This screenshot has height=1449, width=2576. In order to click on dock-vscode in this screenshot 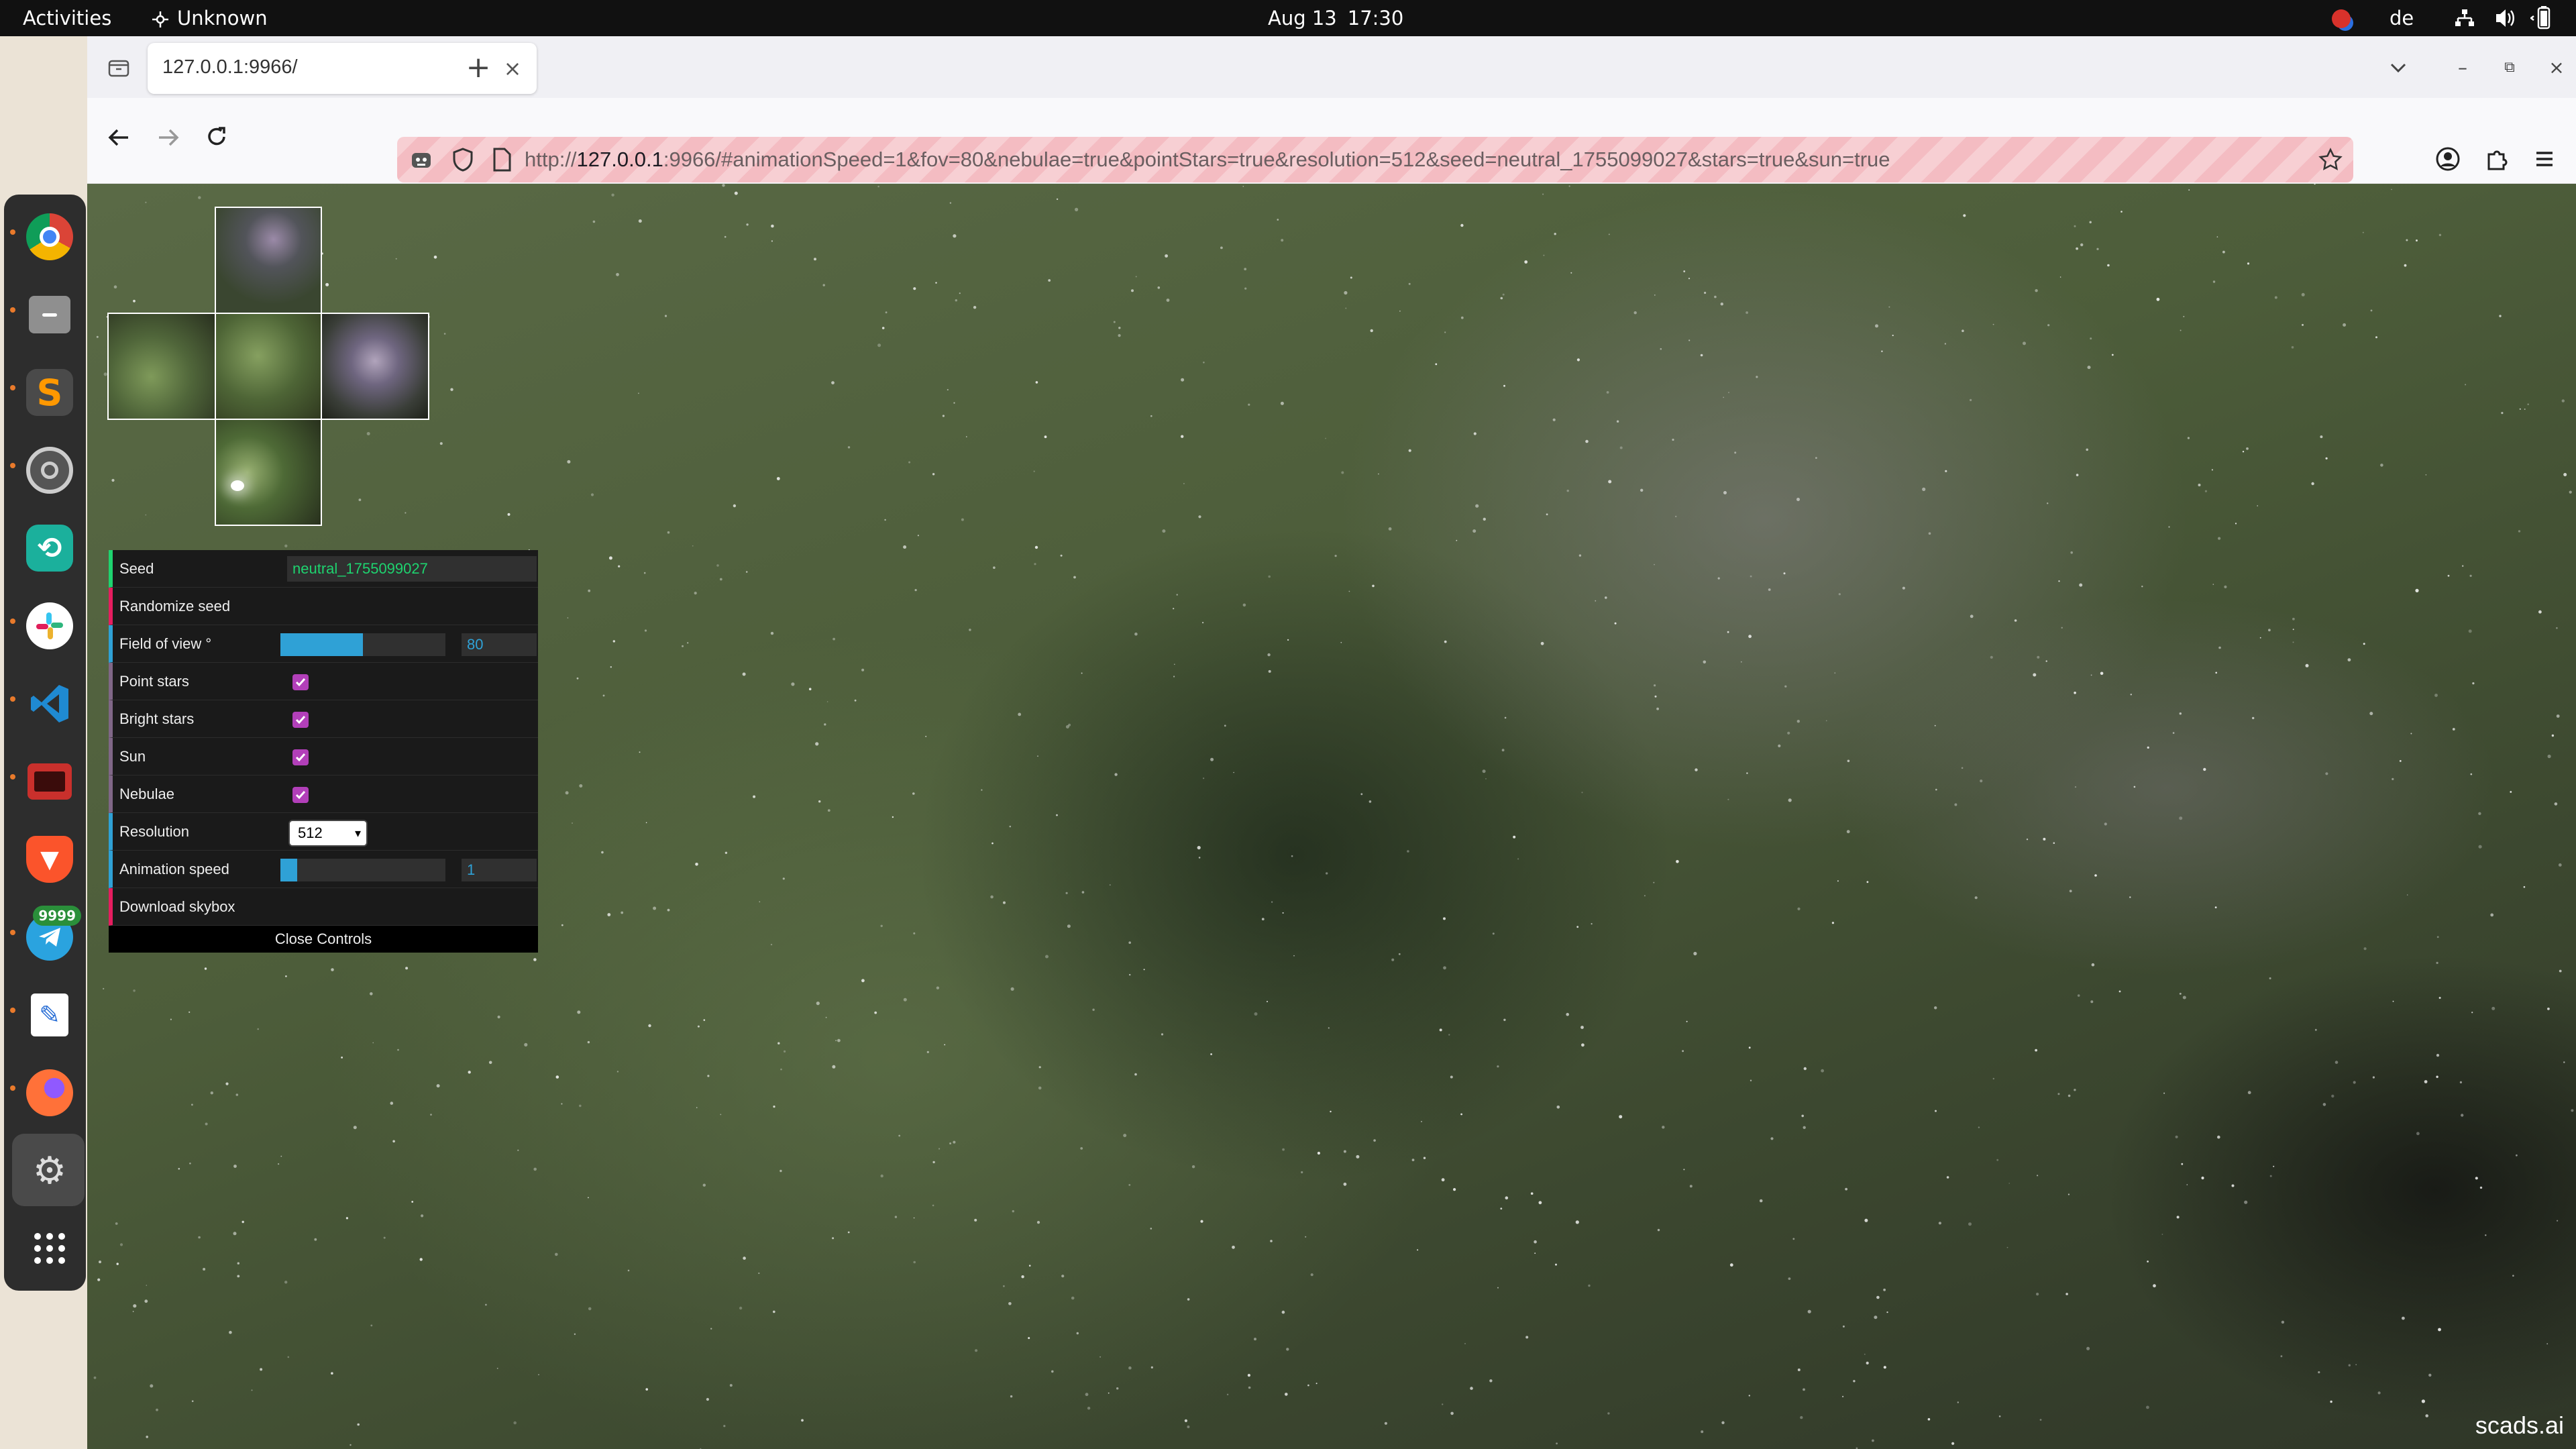, I will do `click(49, 704)`.